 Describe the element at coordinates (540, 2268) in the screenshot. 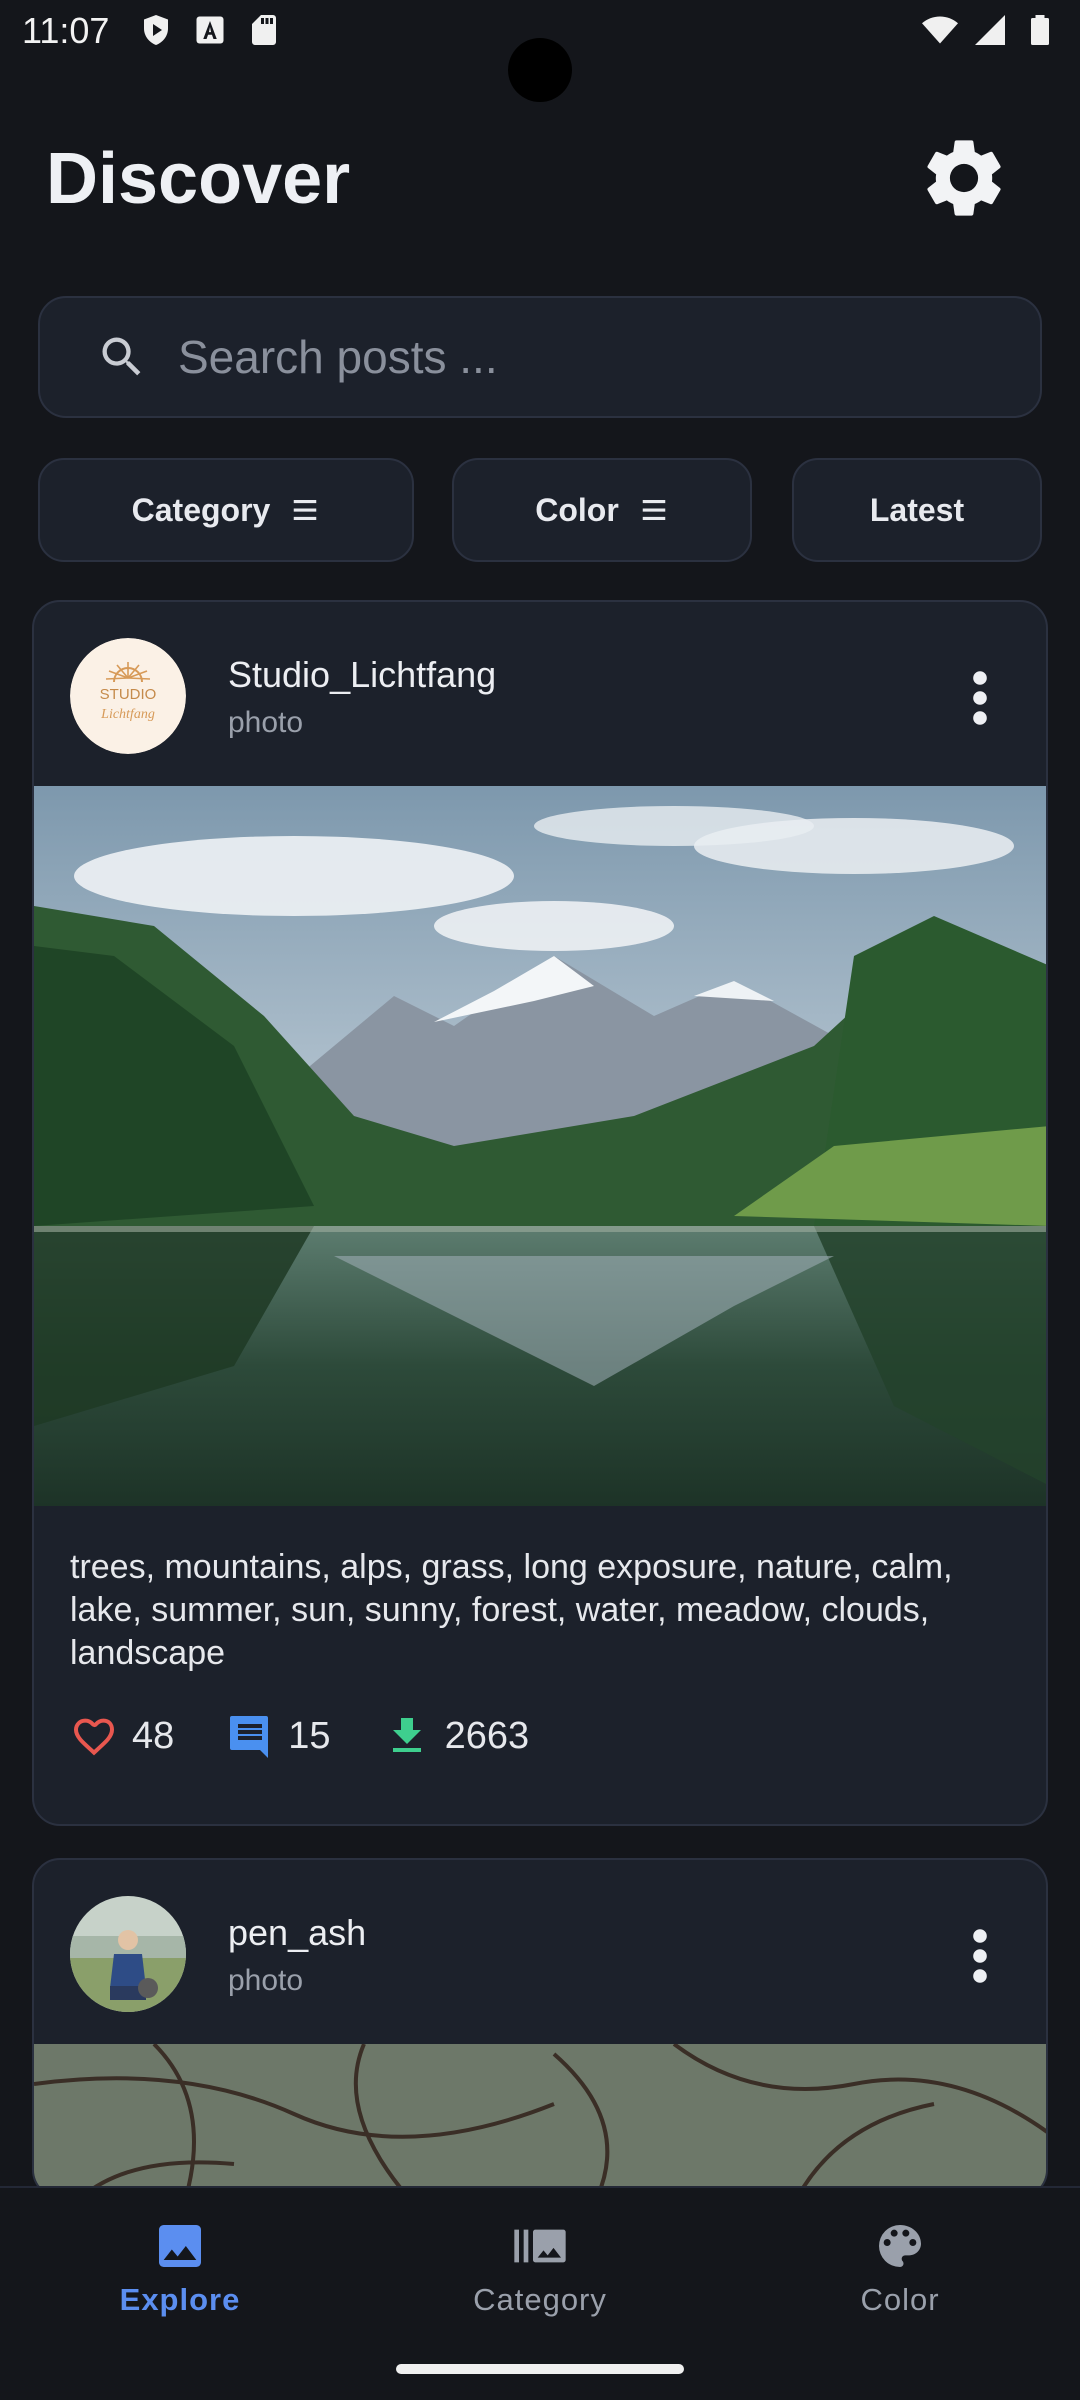

I see `nav-category: Category` at that location.